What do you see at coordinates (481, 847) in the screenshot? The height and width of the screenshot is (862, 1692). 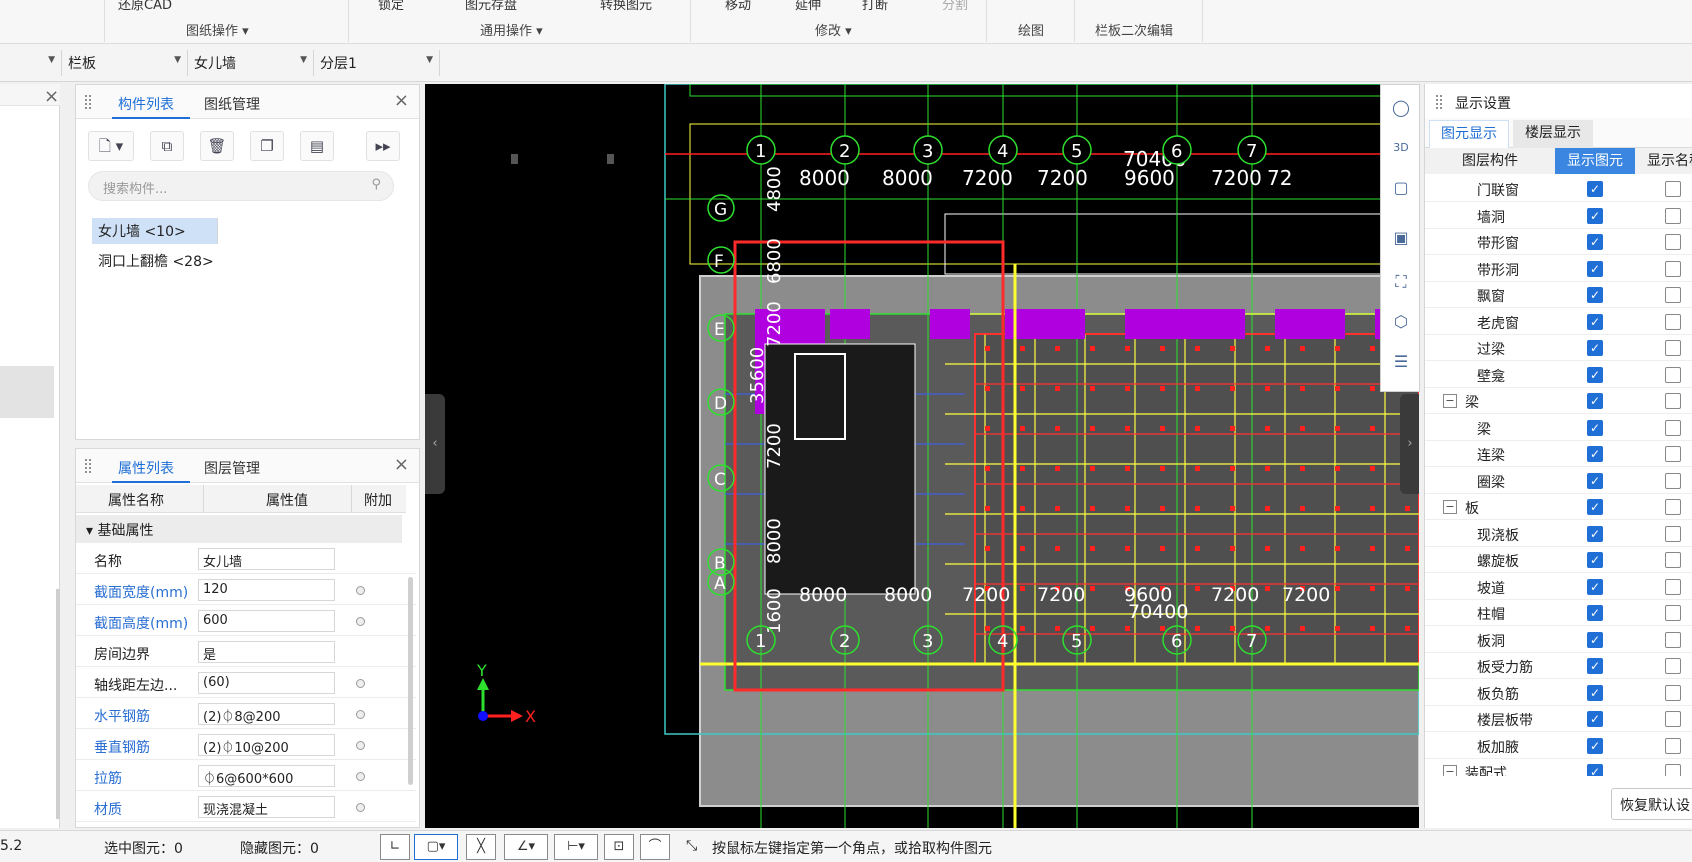 I see `cross-icon: ╳` at bounding box center [481, 847].